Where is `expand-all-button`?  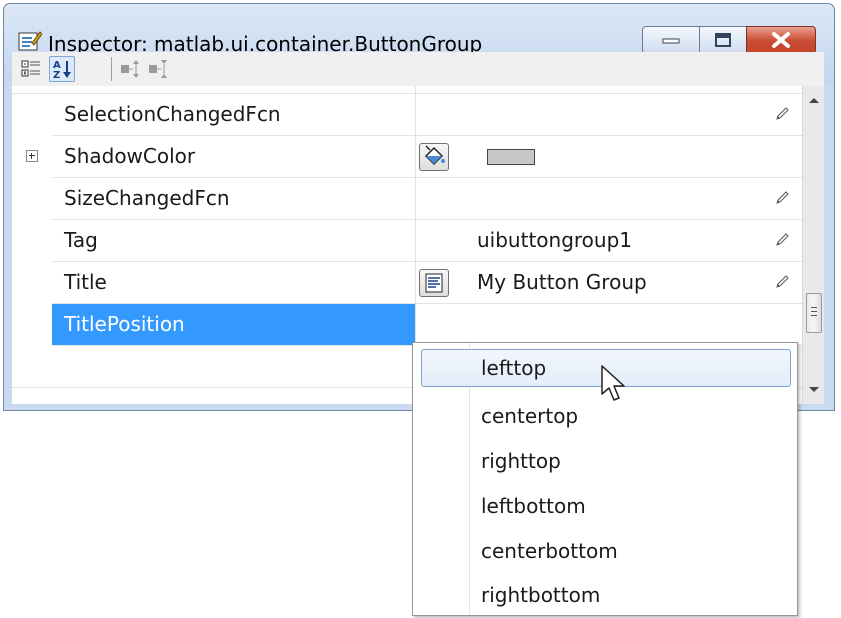 expand-all-button is located at coordinates (131, 69).